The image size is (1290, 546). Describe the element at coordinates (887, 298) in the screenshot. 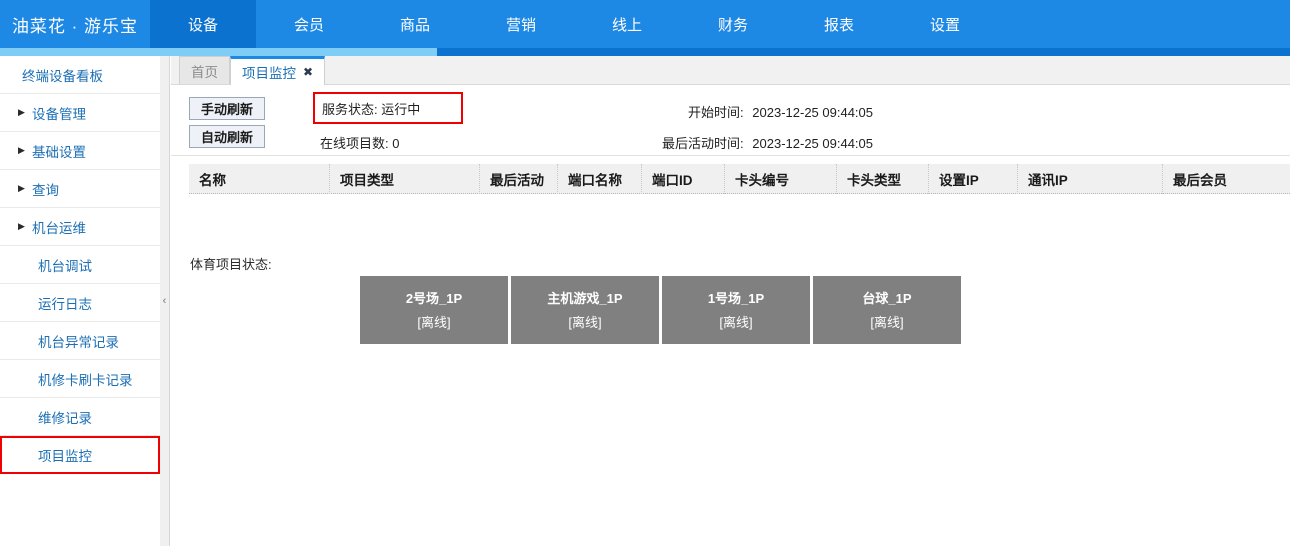

I see `project-tile-name: 台球_1P` at that location.